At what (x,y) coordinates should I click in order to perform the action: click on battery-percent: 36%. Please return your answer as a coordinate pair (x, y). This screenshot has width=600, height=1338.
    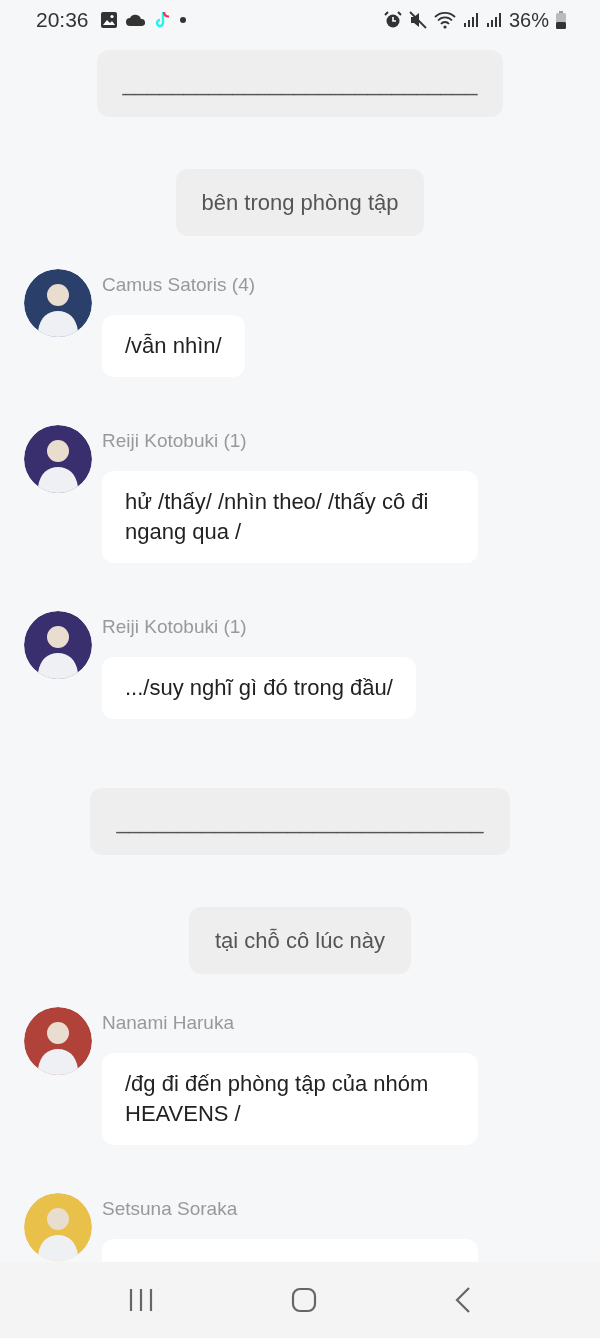
    Looking at the image, I should click on (528, 20).